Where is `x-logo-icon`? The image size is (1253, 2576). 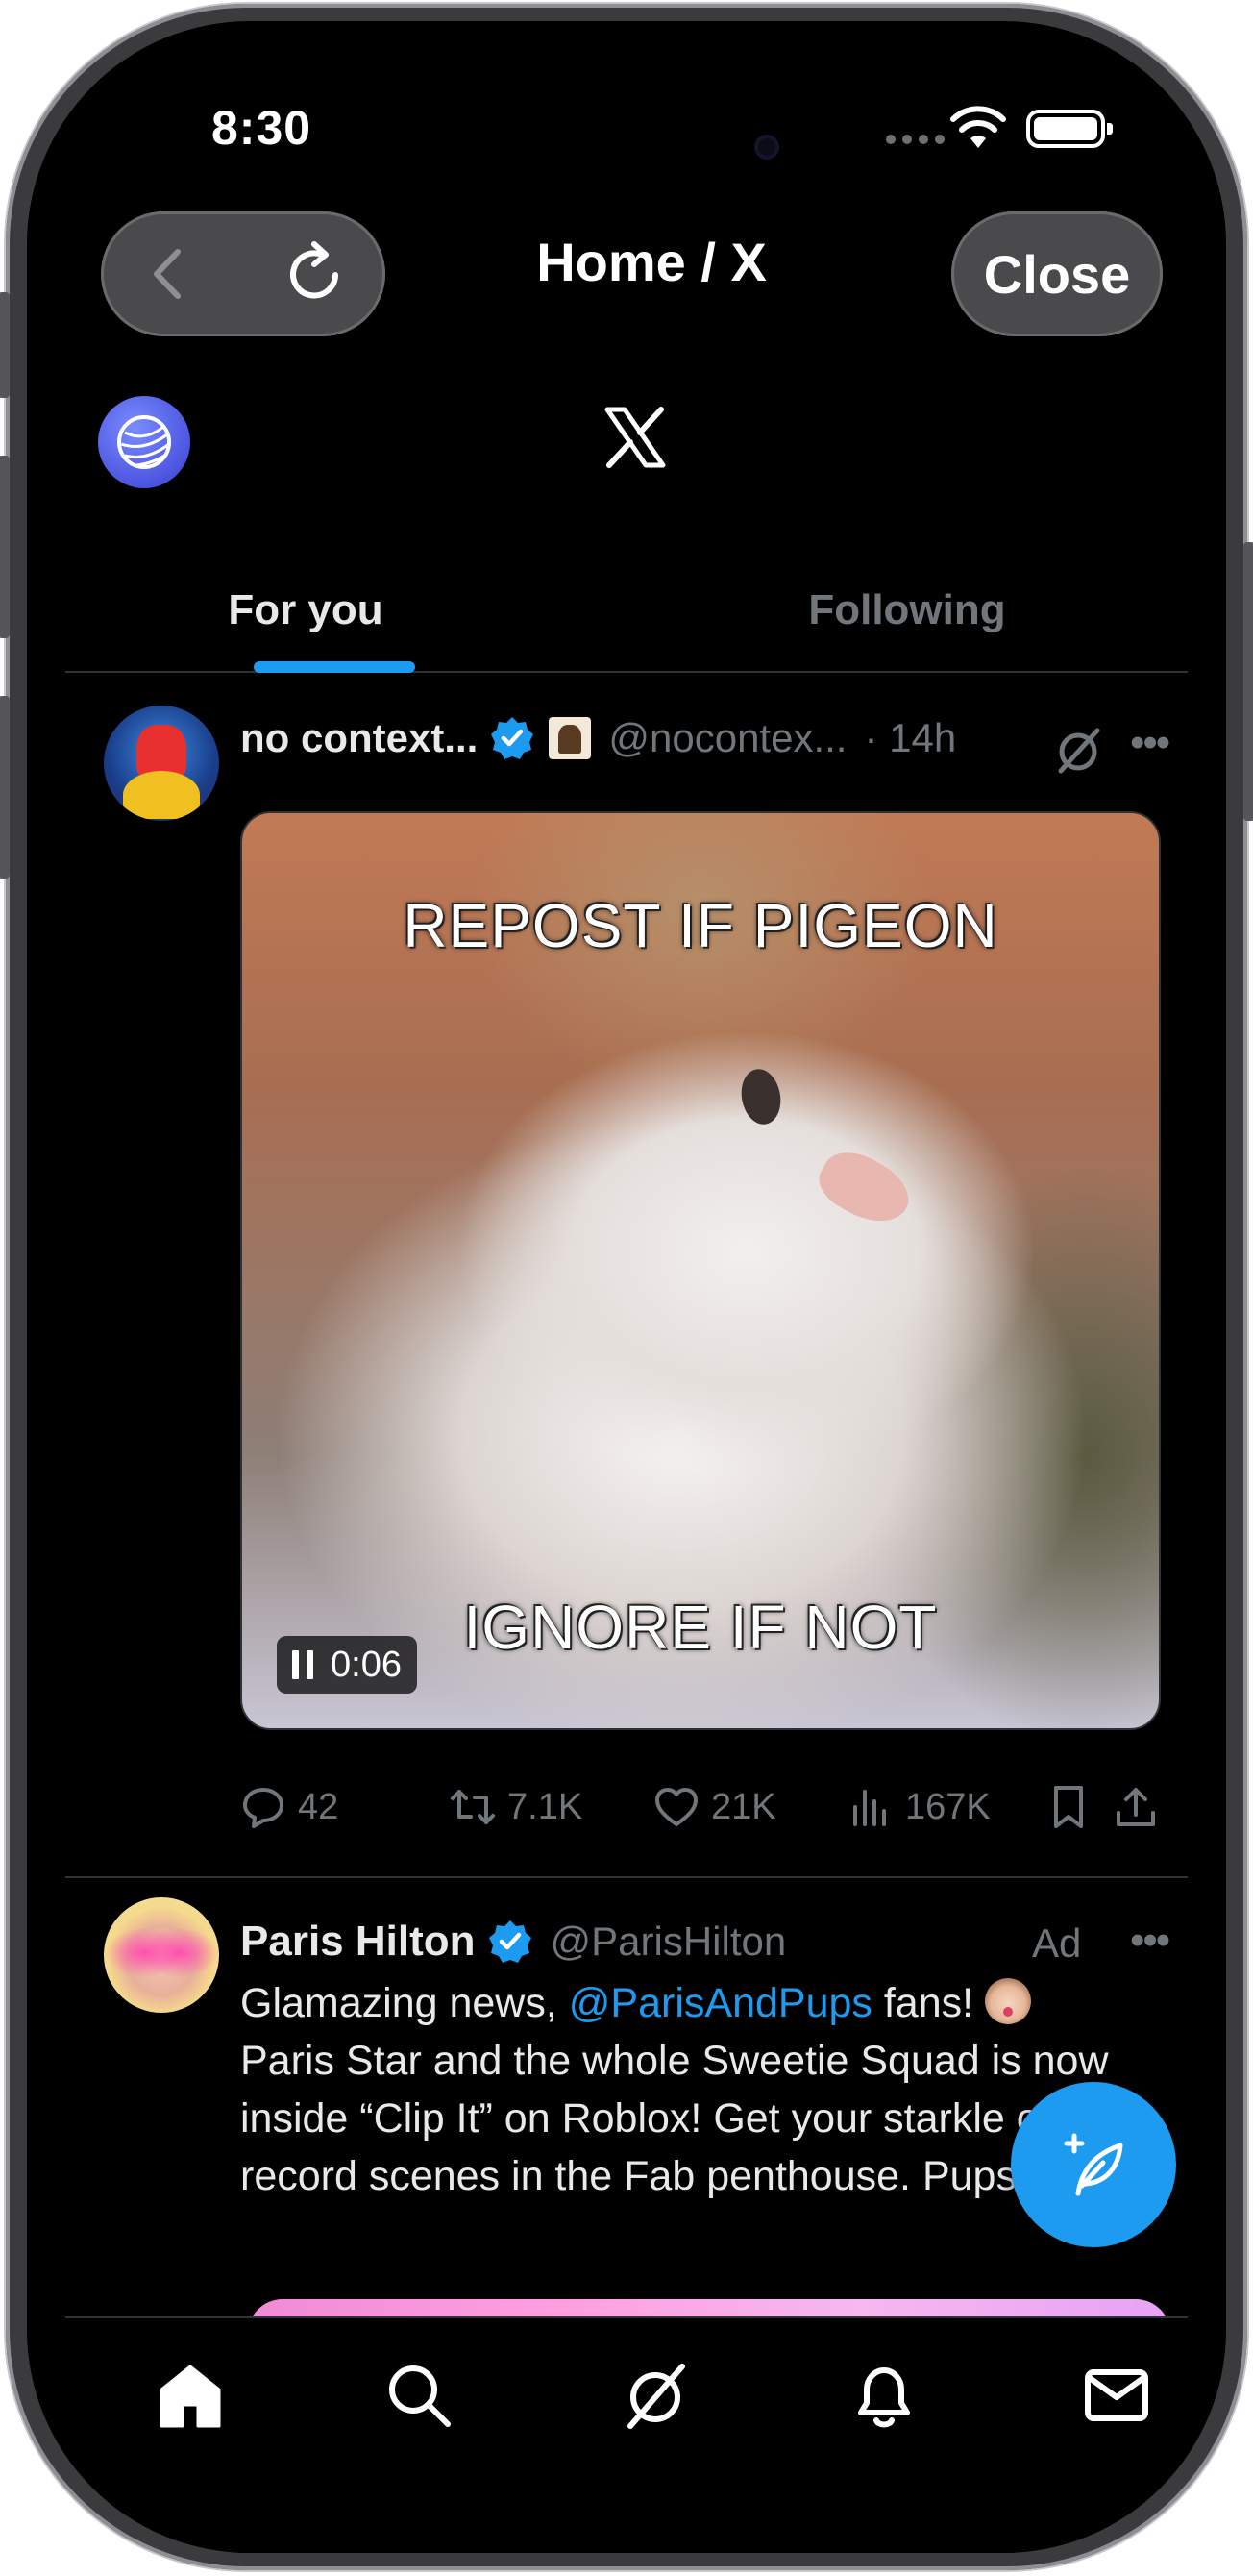 x-logo-icon is located at coordinates (635, 437).